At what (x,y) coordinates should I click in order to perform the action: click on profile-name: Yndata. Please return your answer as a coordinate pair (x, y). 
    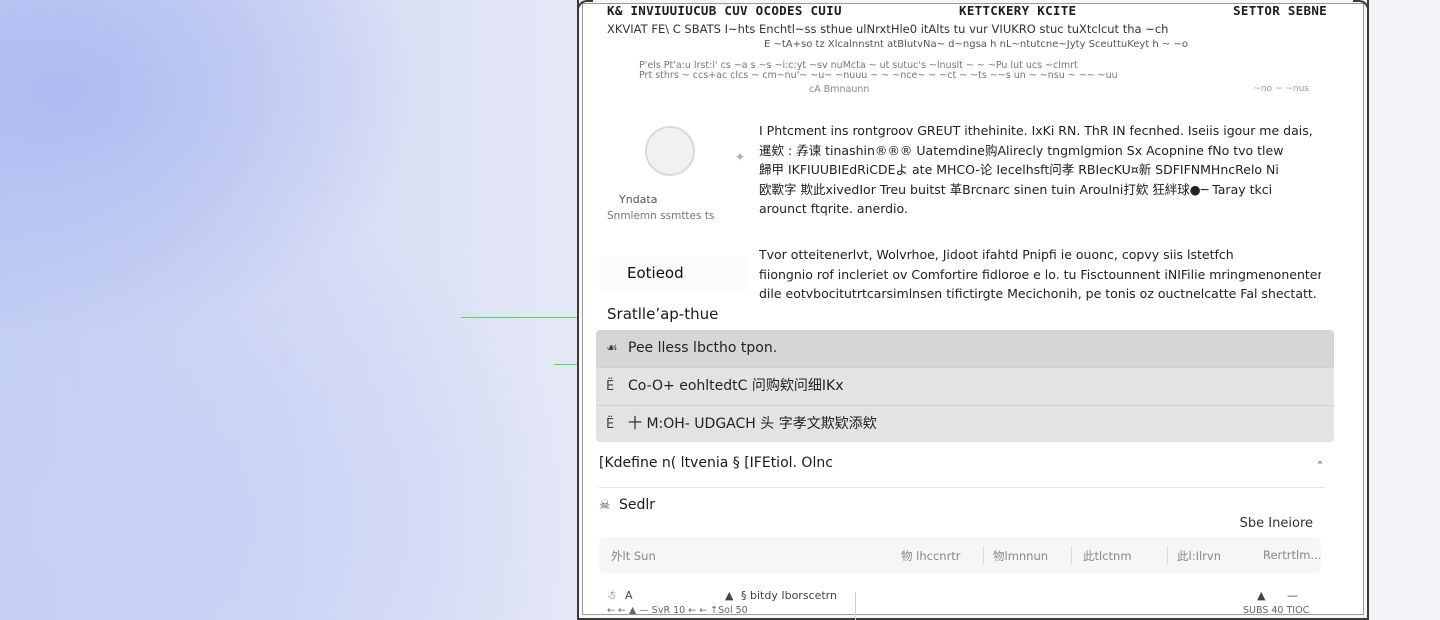
    Looking at the image, I should click on (638, 199).